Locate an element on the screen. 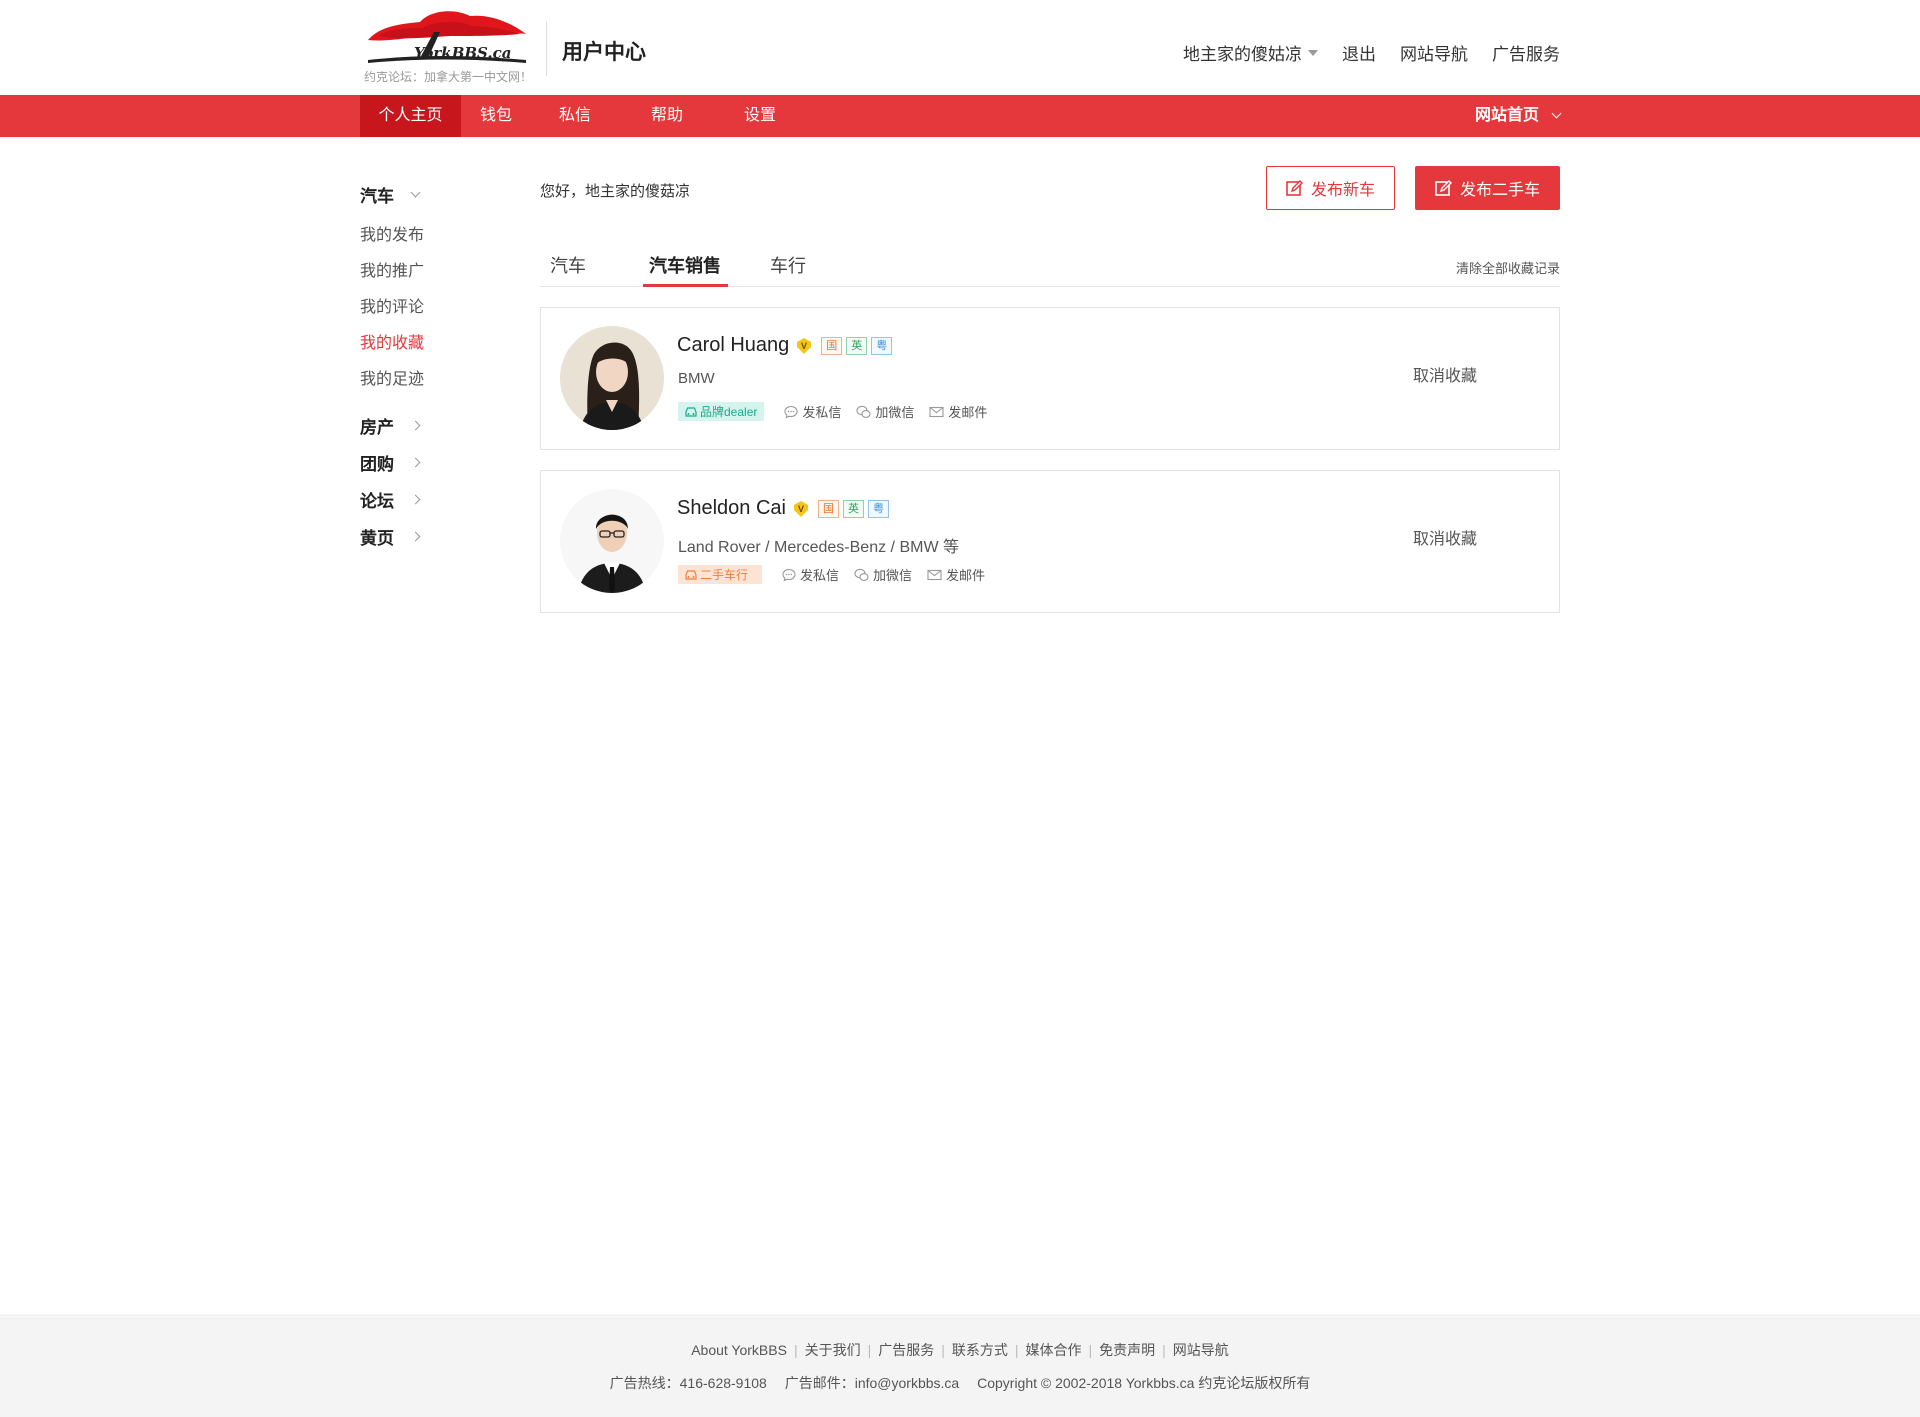  nav-item-messages: 私信 is located at coordinates (575, 116).